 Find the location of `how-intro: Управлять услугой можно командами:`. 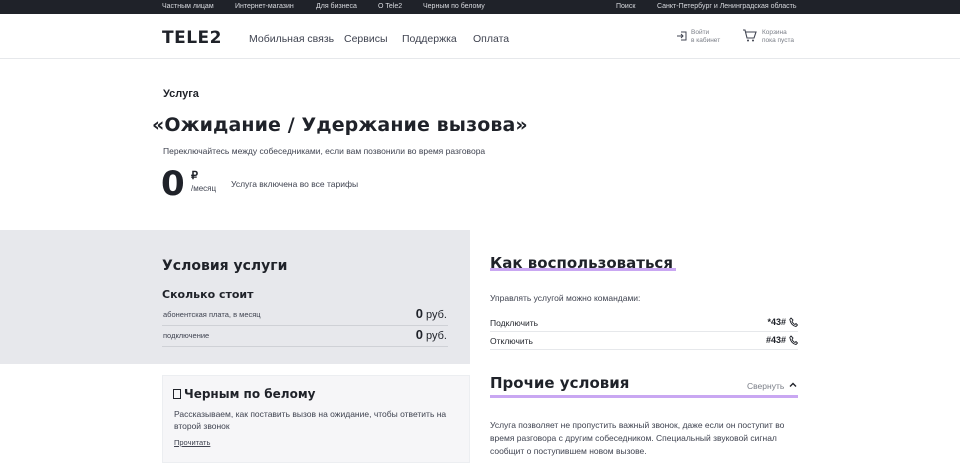

how-intro: Управлять услугой можно командами: is located at coordinates (565, 298).